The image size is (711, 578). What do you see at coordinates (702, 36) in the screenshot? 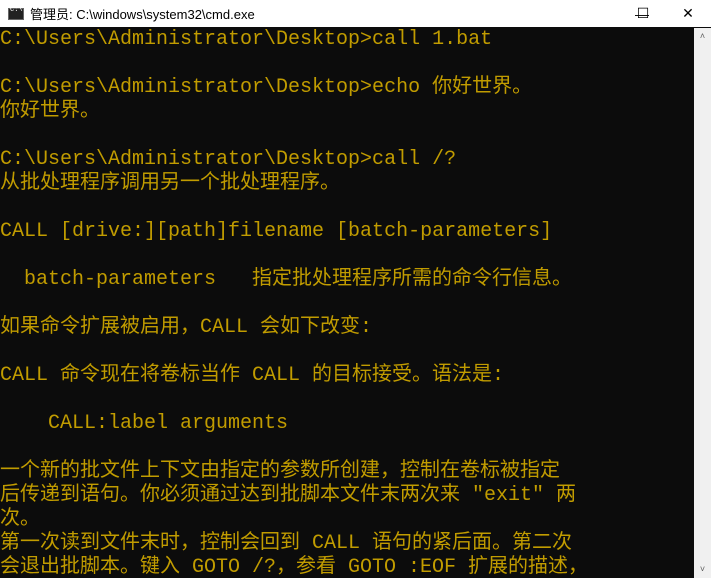
I see `scroll-up-arrow-icon: ˄` at bounding box center [702, 36].